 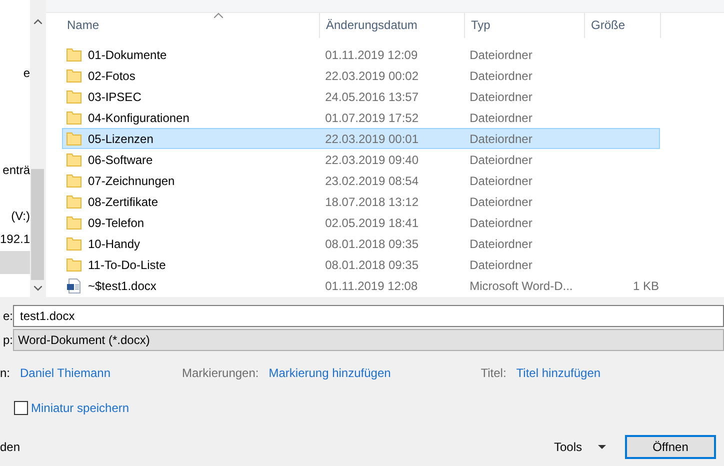 I want to click on file-row: 02-Fotos 22.03.2019 00:02 Dateiordner, so click(x=361, y=75).